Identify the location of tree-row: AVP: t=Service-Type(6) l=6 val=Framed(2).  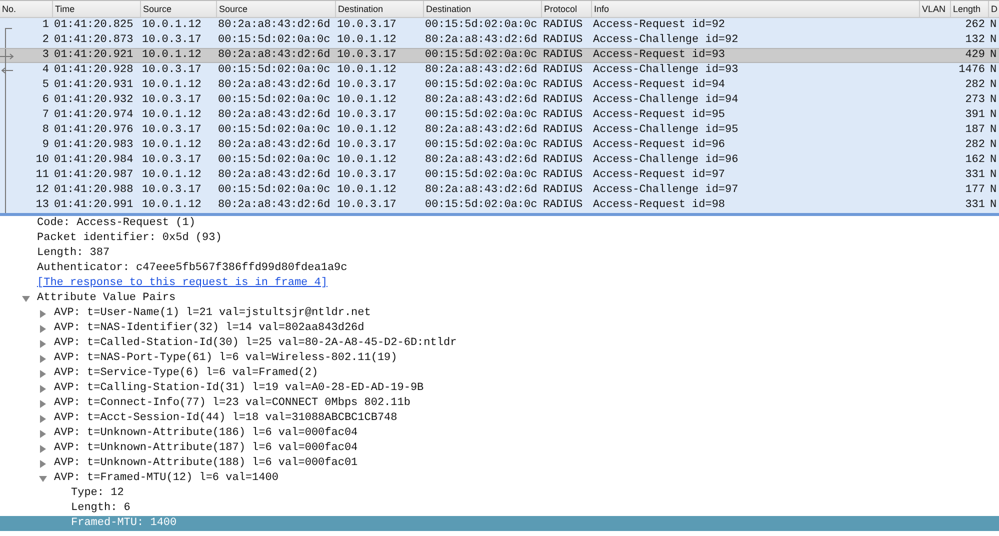
(499, 373).